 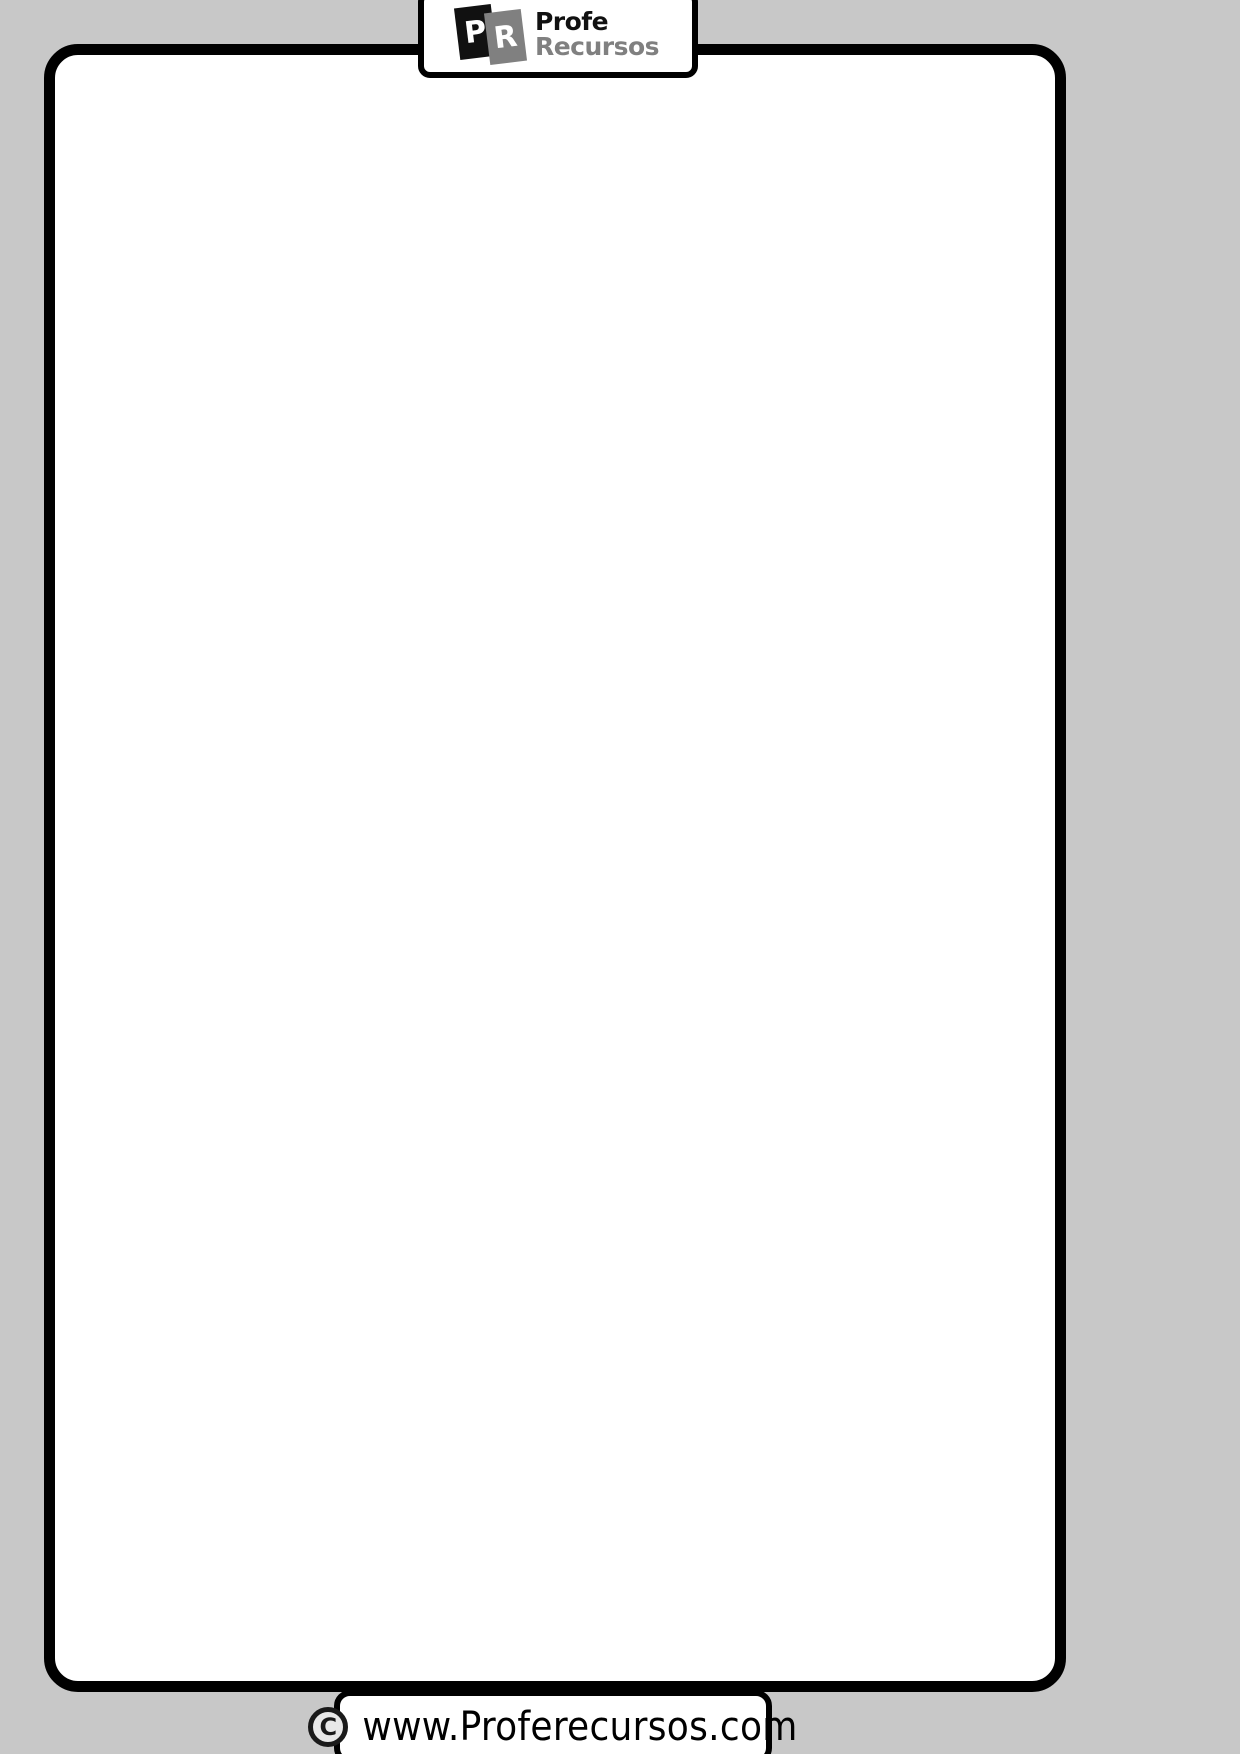 I want to click on footer-website-url: www.Proferecursos.com, so click(x=580, y=1727).